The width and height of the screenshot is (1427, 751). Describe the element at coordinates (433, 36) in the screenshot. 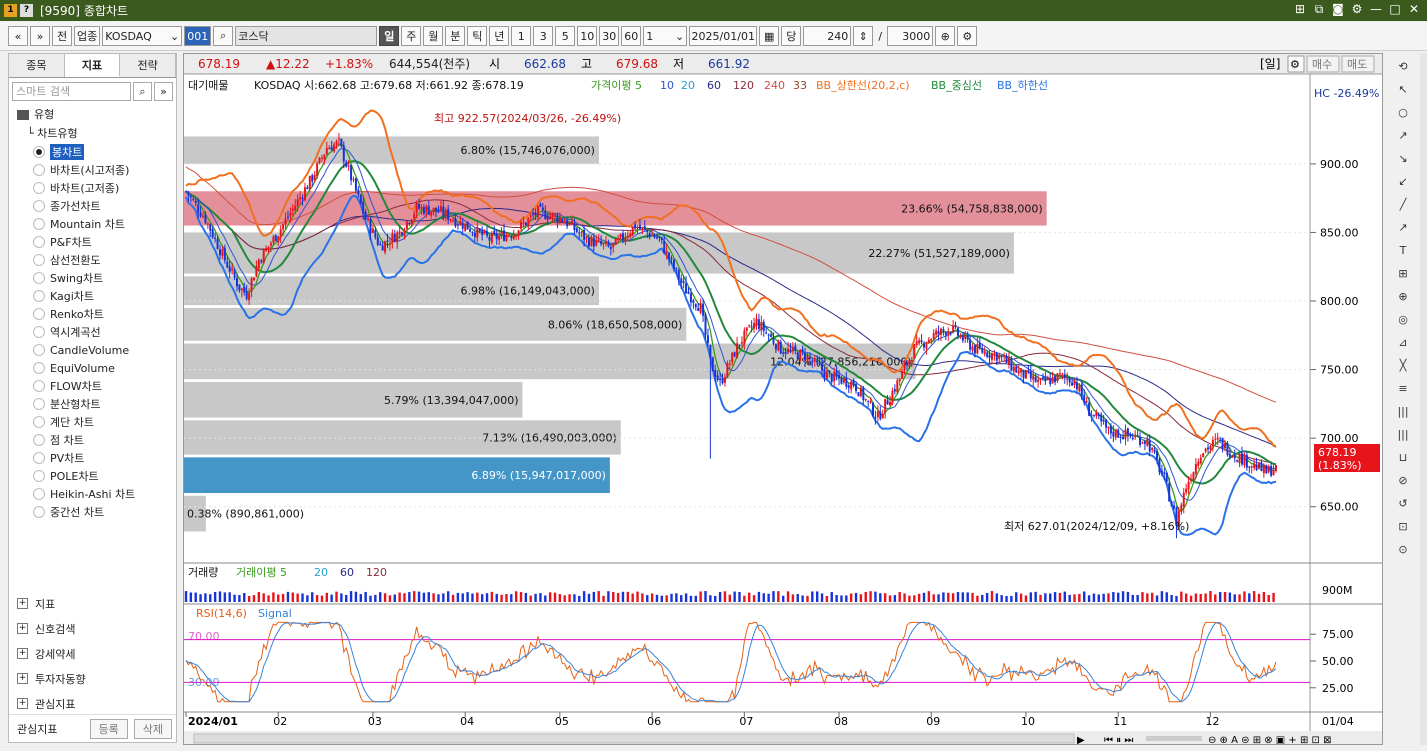

I see `period-month: 월` at that location.